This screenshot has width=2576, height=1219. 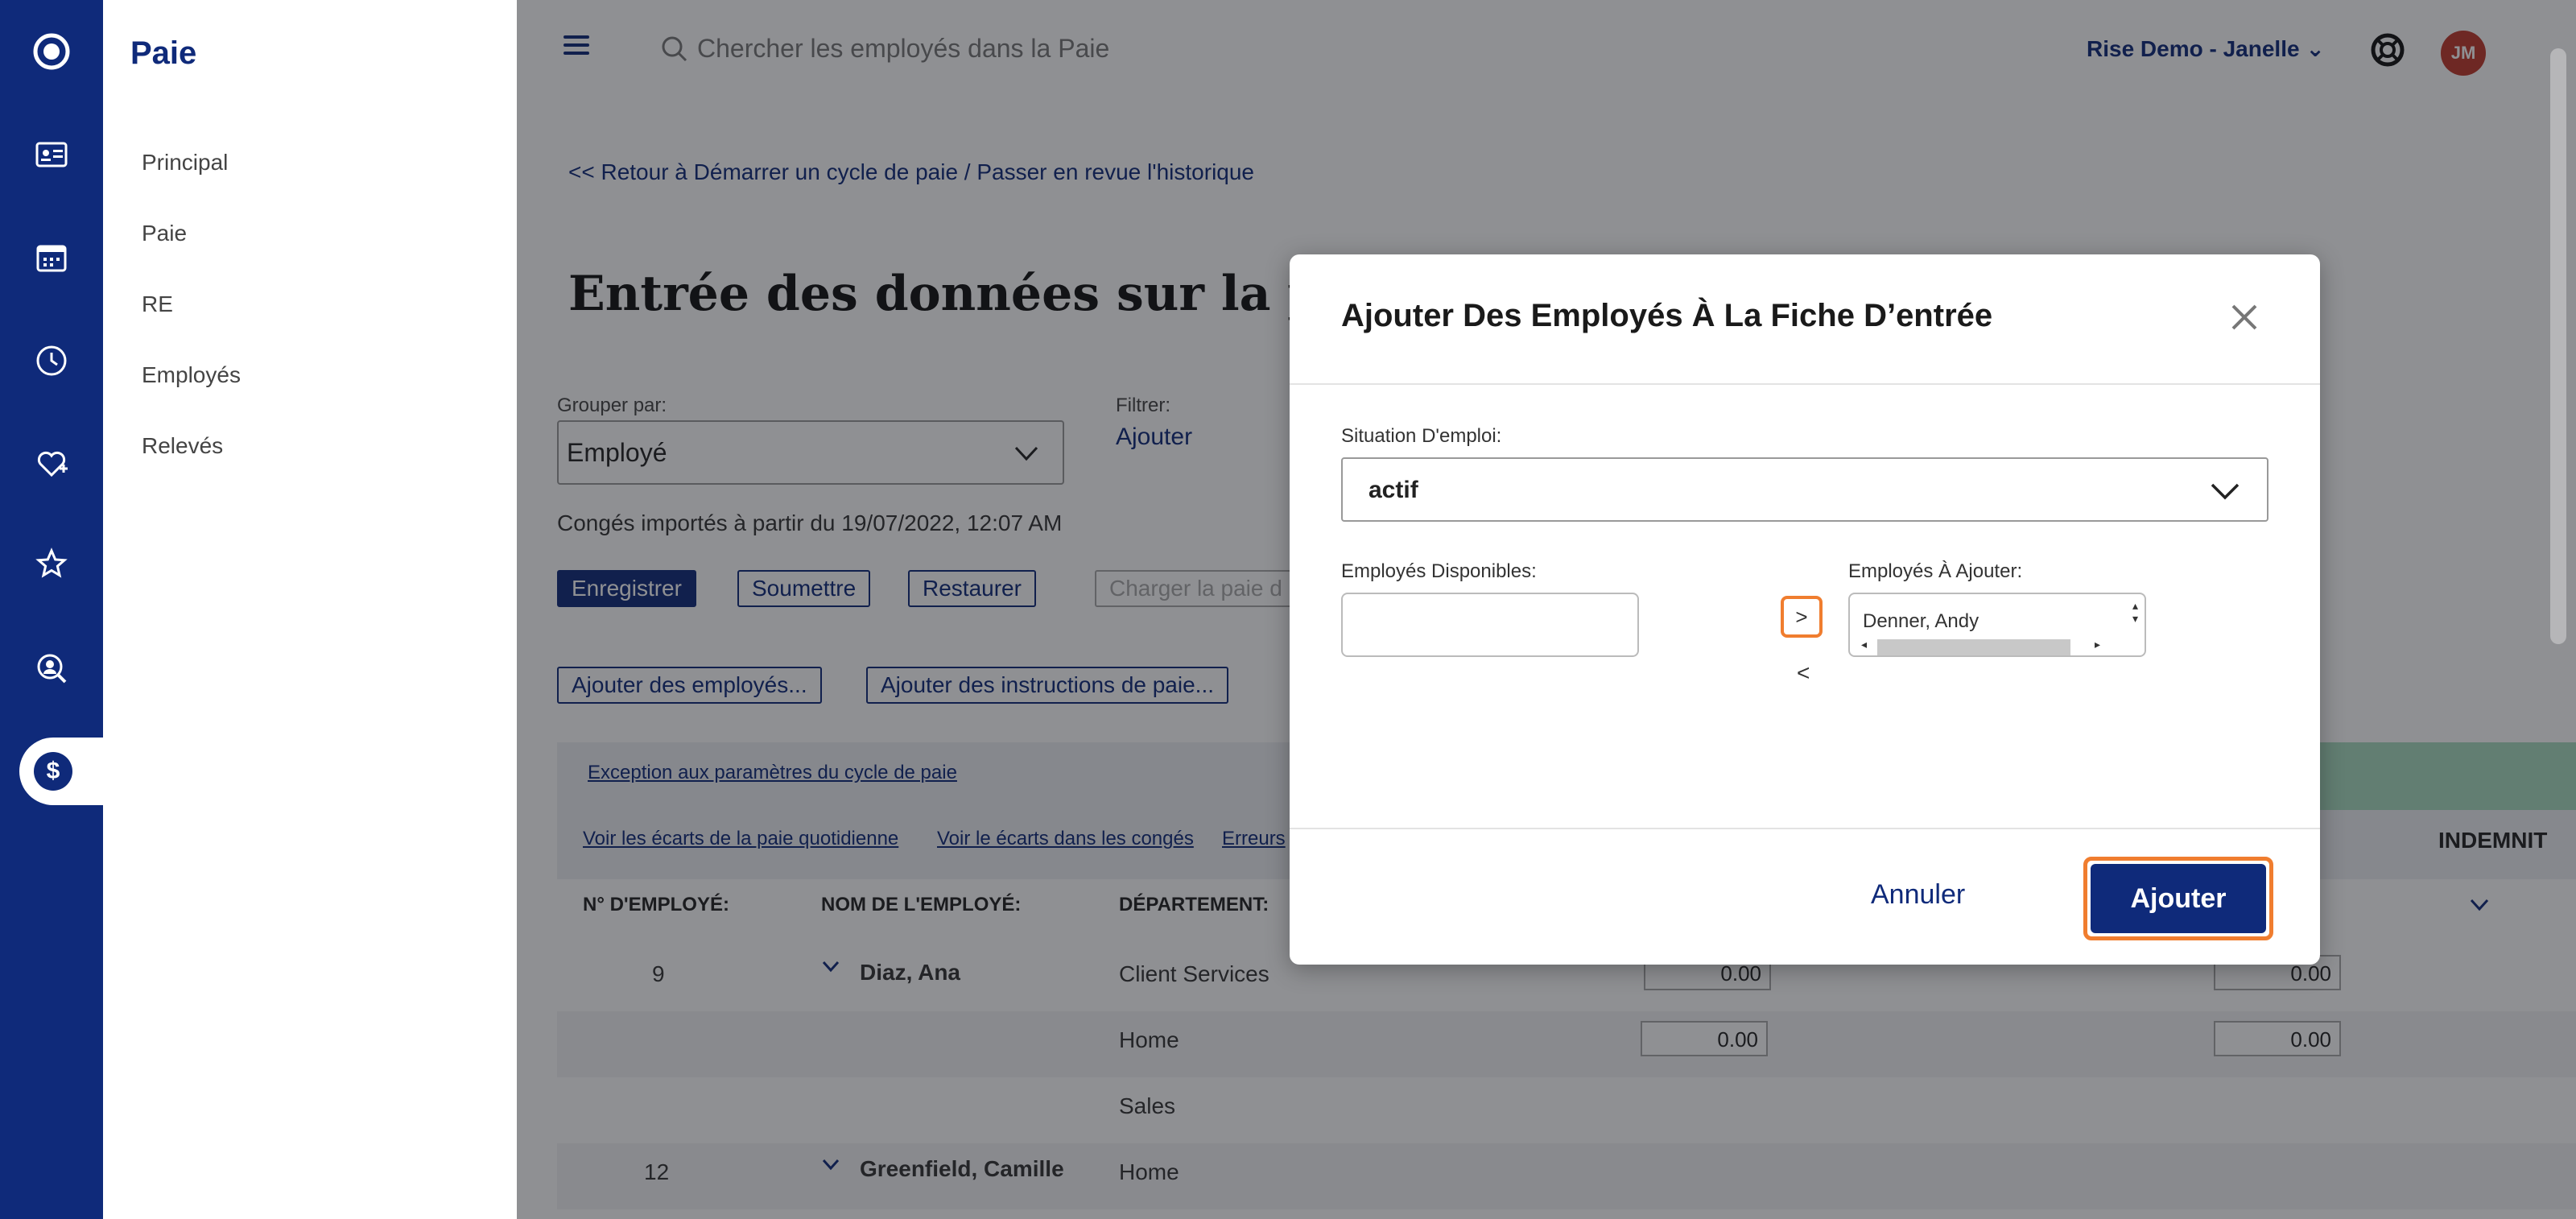 What do you see at coordinates (182, 446) in the screenshot?
I see `nav-item-releves: Relevés` at bounding box center [182, 446].